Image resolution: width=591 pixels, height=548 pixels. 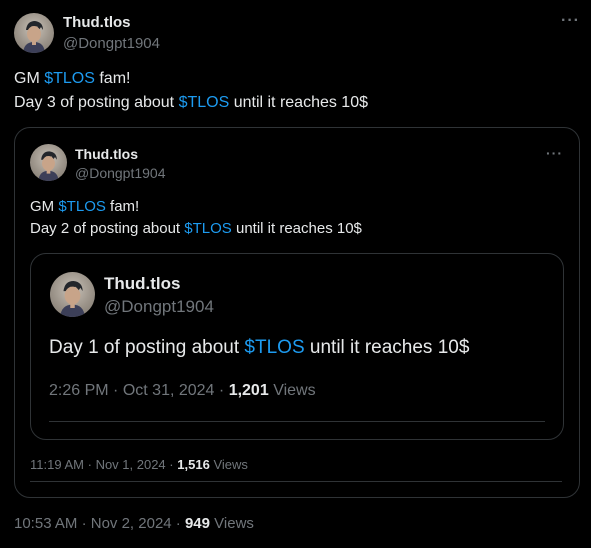 What do you see at coordinates (79, 390) in the screenshot?
I see `timestamp-time: 2:26 PM` at bounding box center [79, 390].